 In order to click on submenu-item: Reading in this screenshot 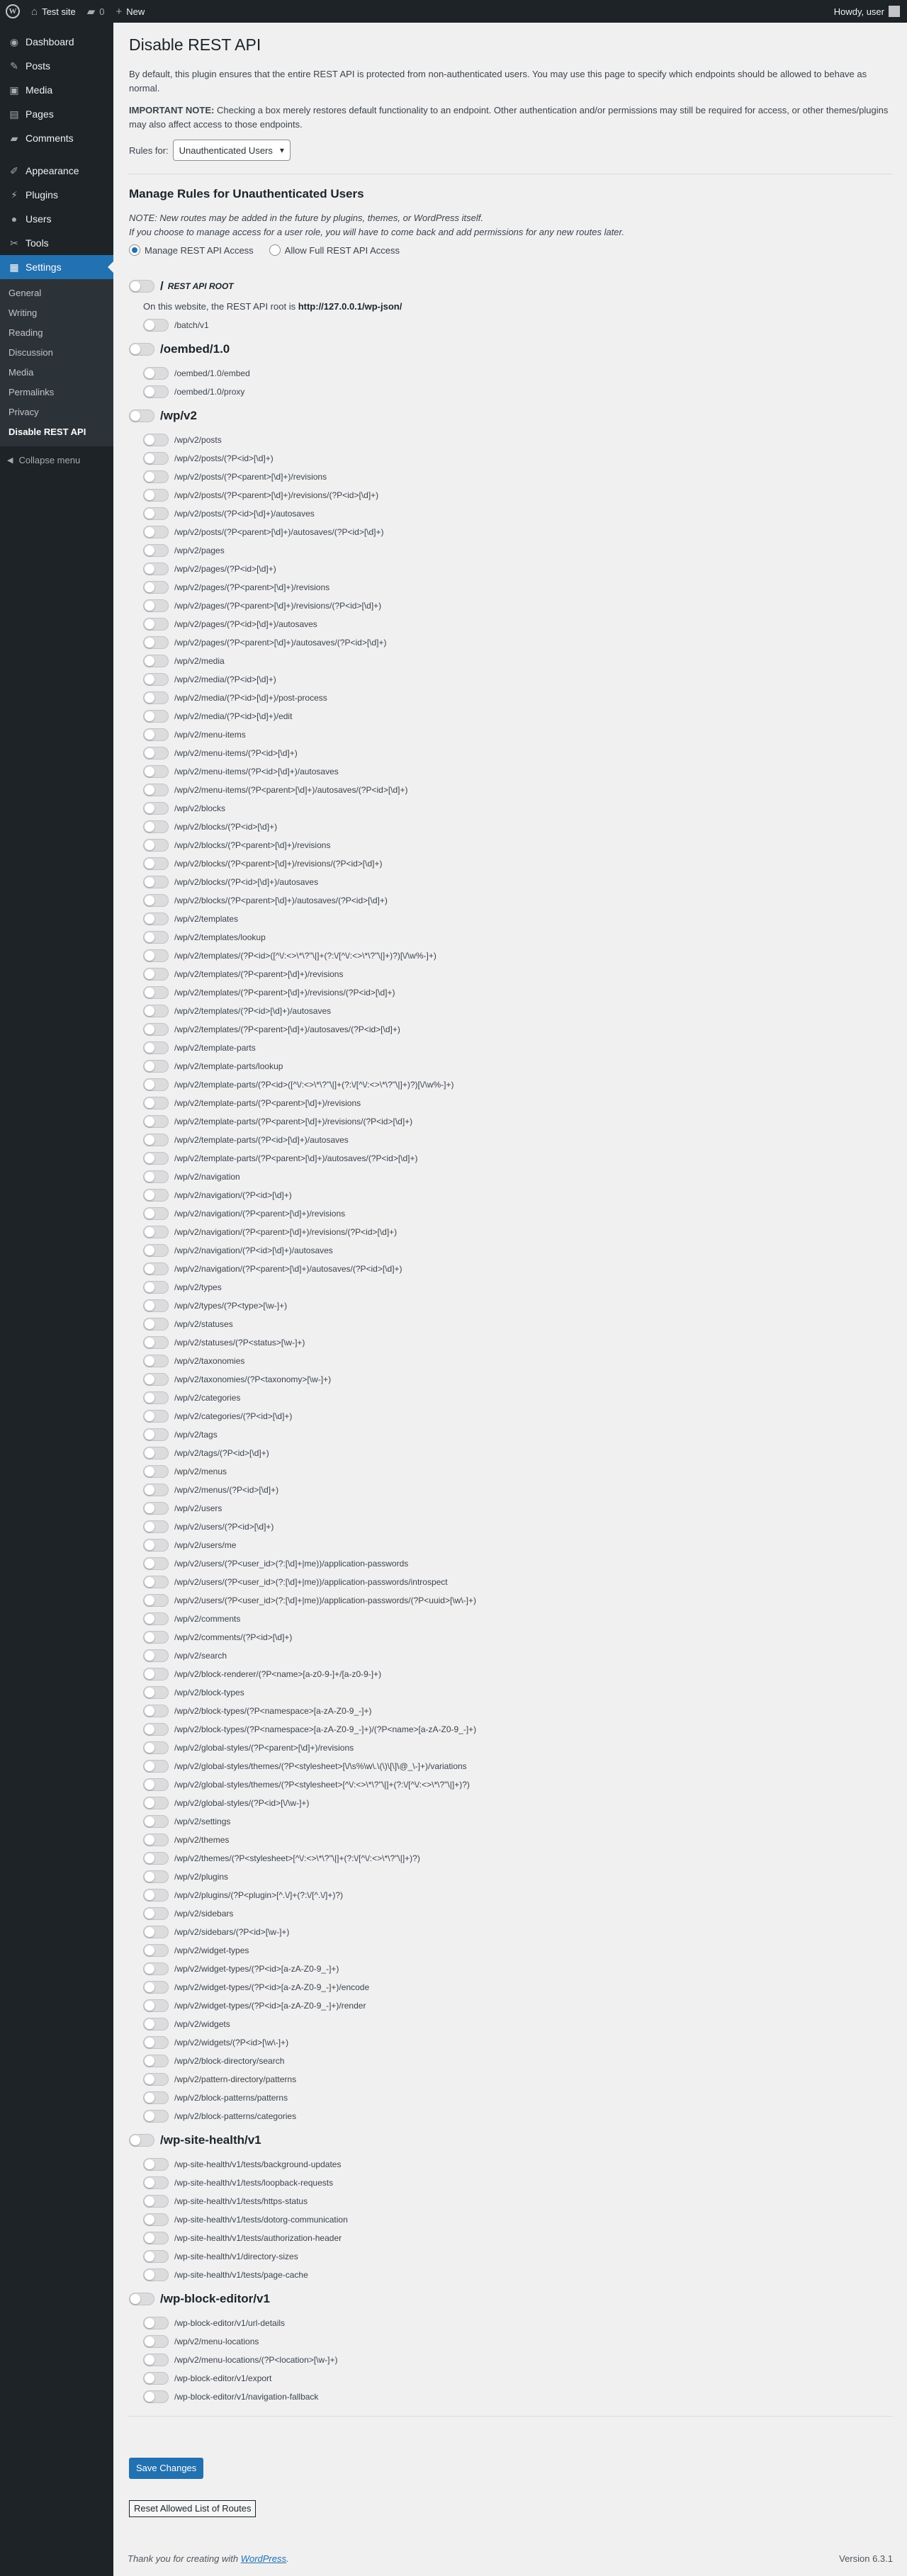, I will do `click(56, 333)`.